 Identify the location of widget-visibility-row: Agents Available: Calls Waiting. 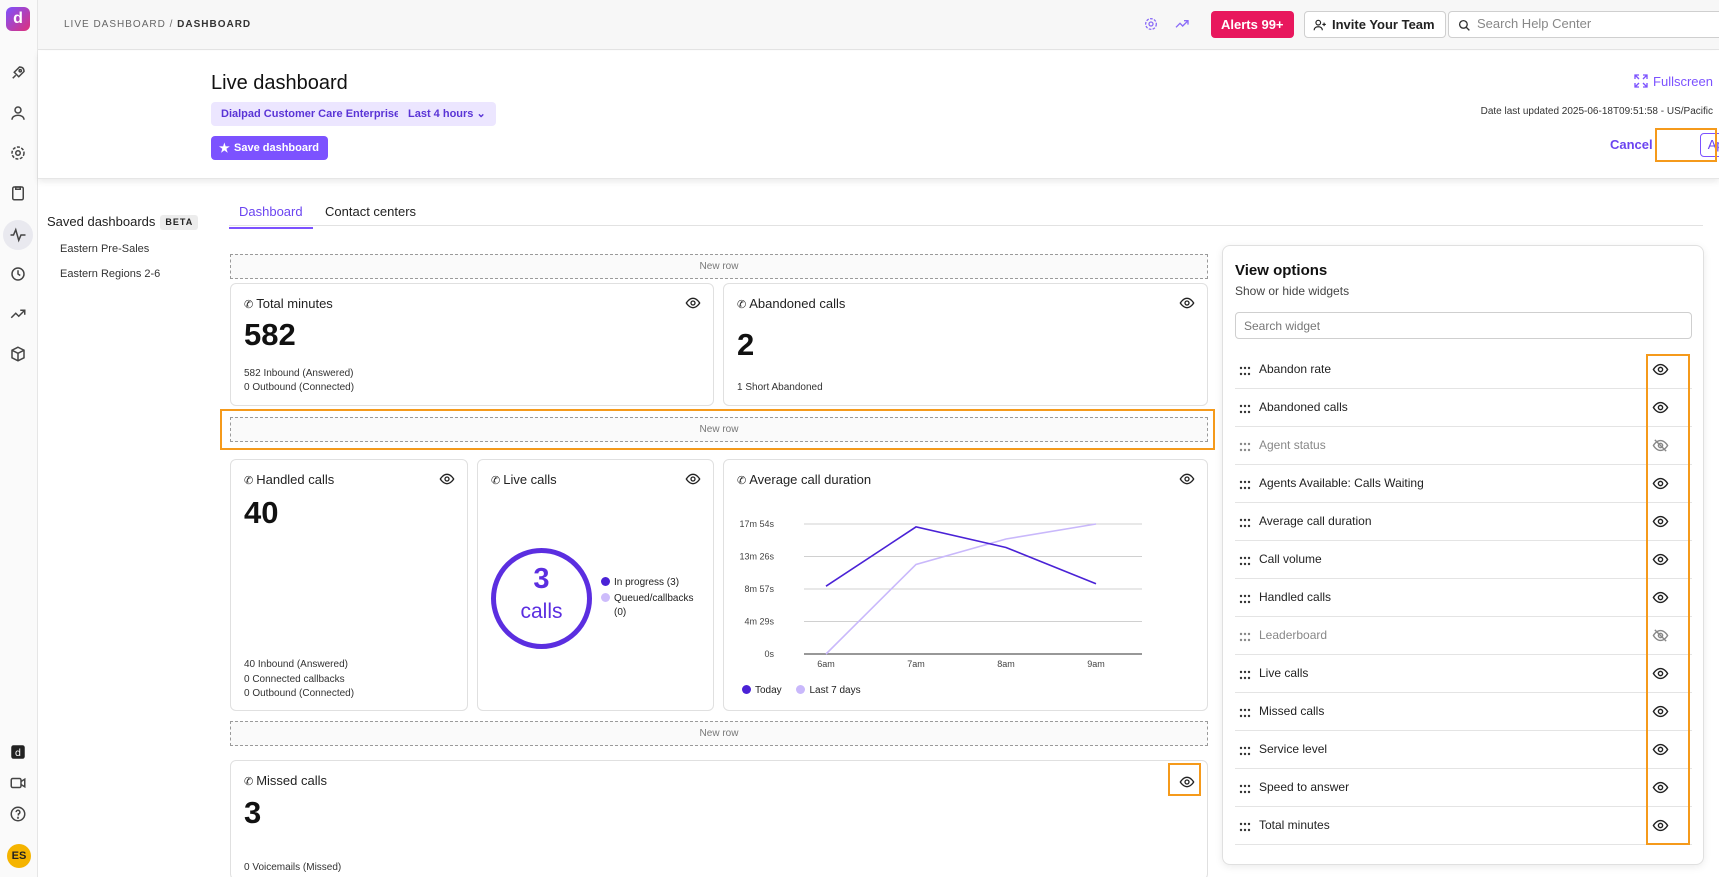
(1463, 484).